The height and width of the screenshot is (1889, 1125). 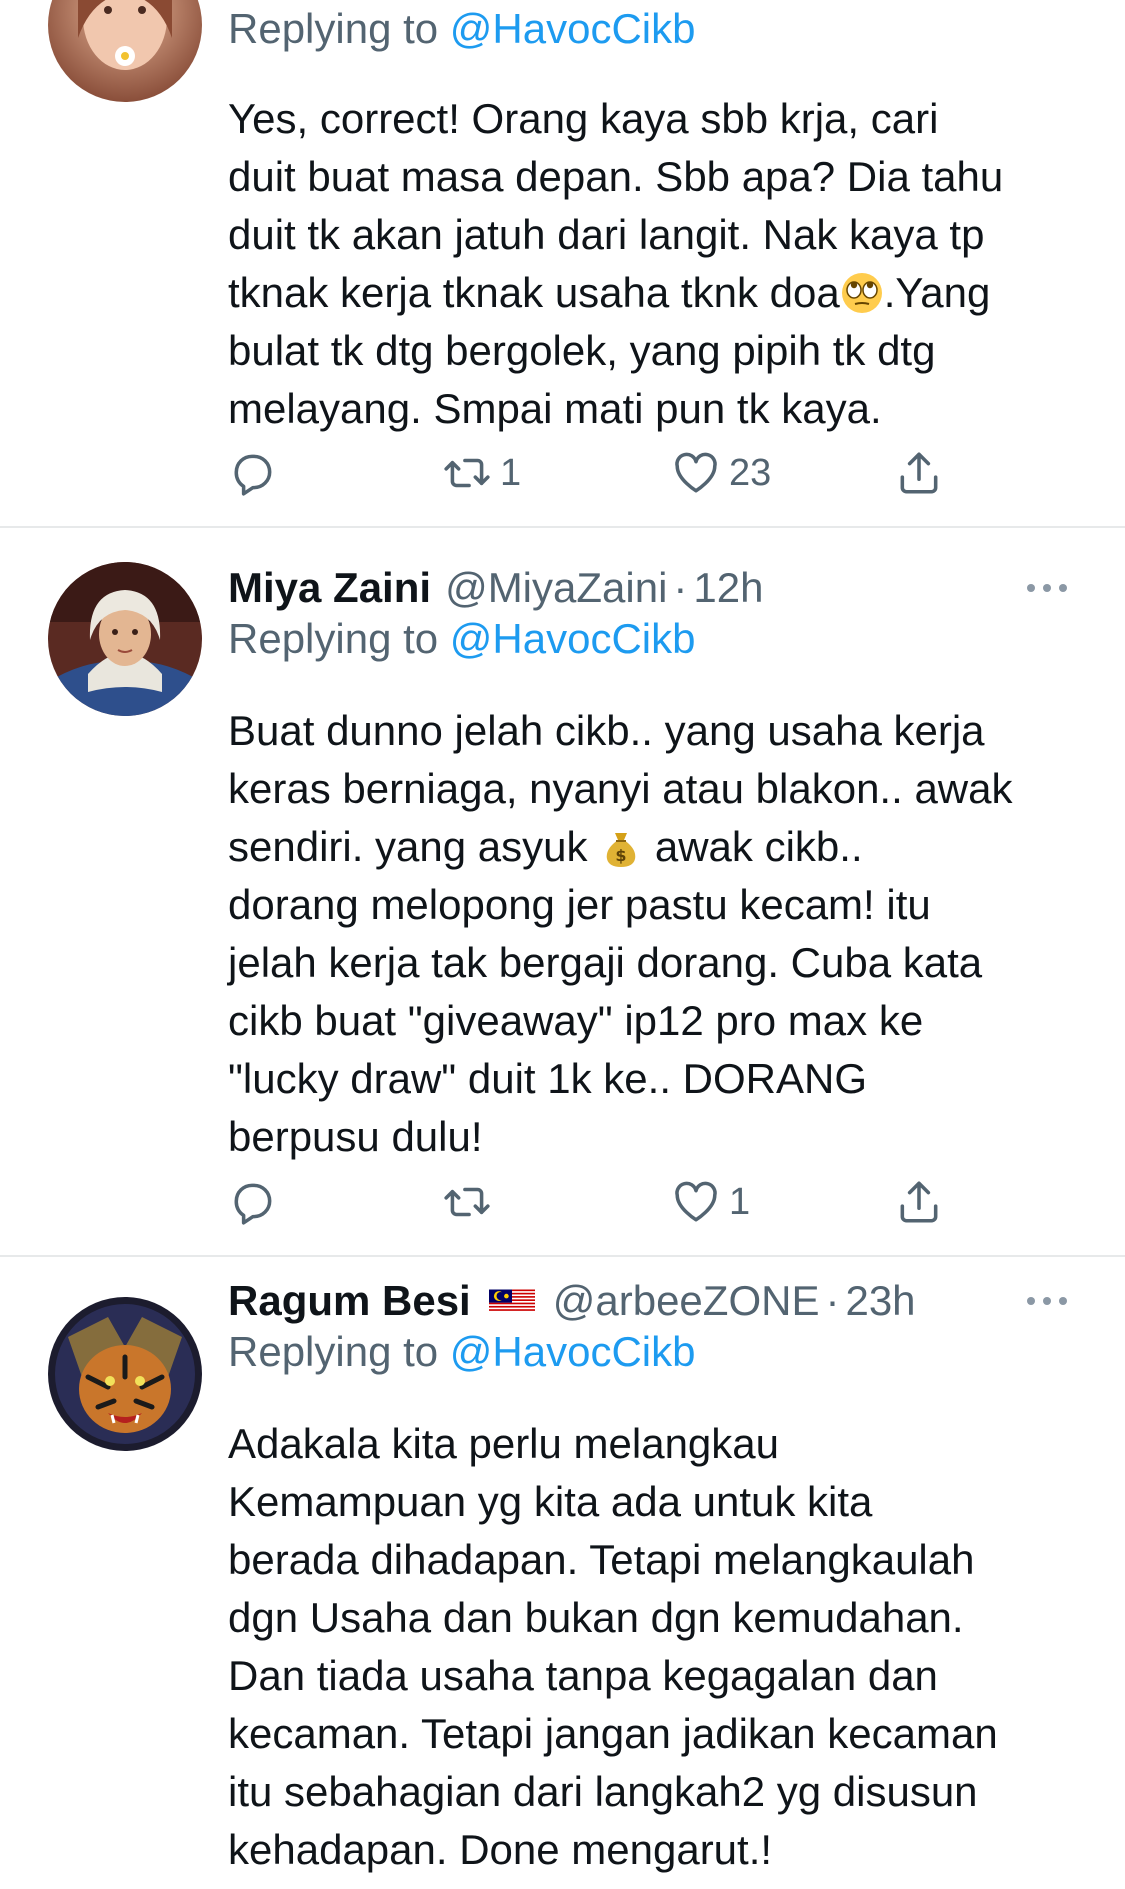 I want to click on text-line: sendiri. yang asyuk $ awak cikb.., so click(x=658, y=847).